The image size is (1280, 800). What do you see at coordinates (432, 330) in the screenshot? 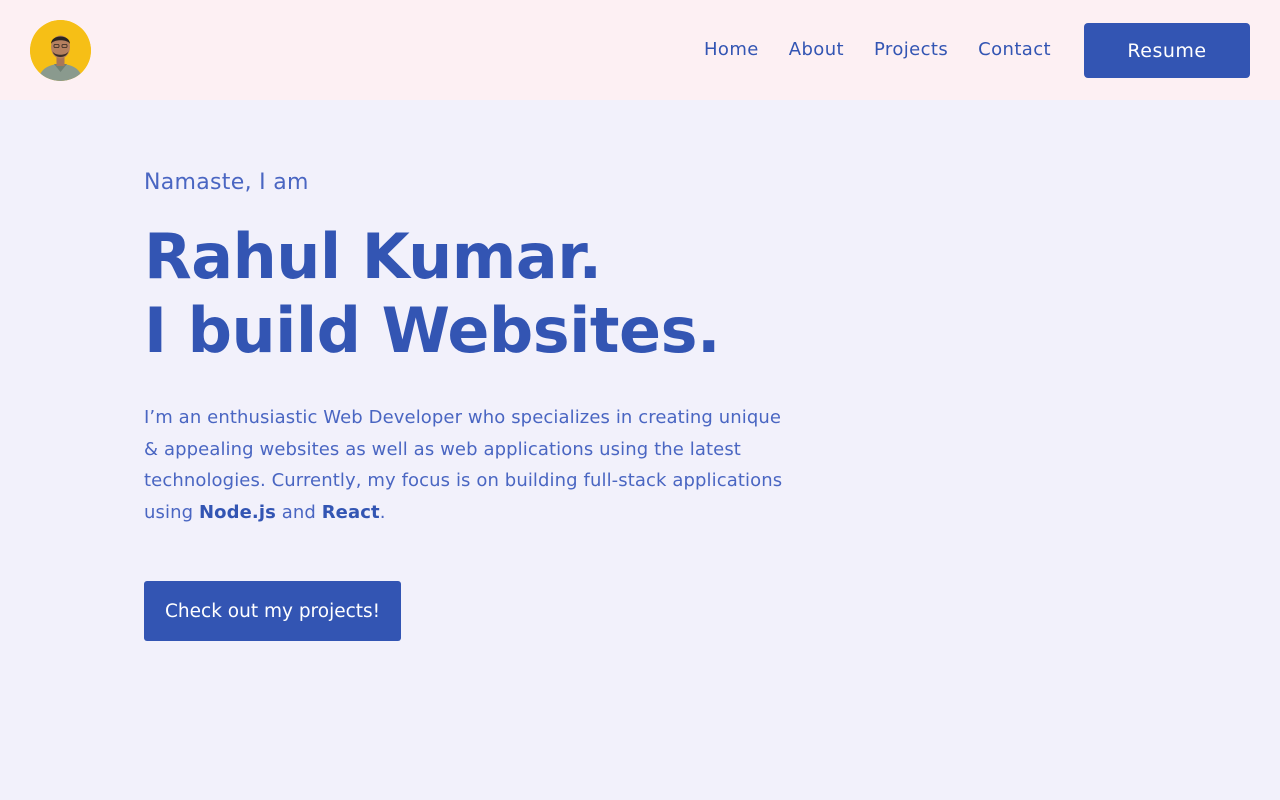
I see `hero-tagline: I build Websites.` at bounding box center [432, 330].